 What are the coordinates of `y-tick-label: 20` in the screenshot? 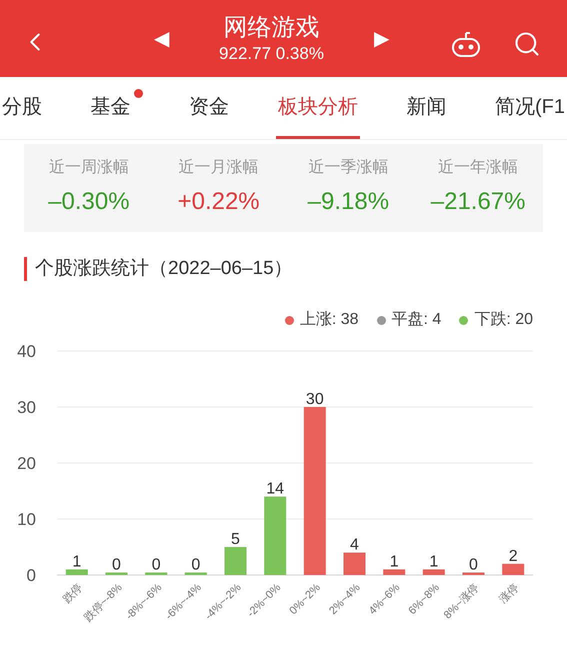 It's located at (26, 463).